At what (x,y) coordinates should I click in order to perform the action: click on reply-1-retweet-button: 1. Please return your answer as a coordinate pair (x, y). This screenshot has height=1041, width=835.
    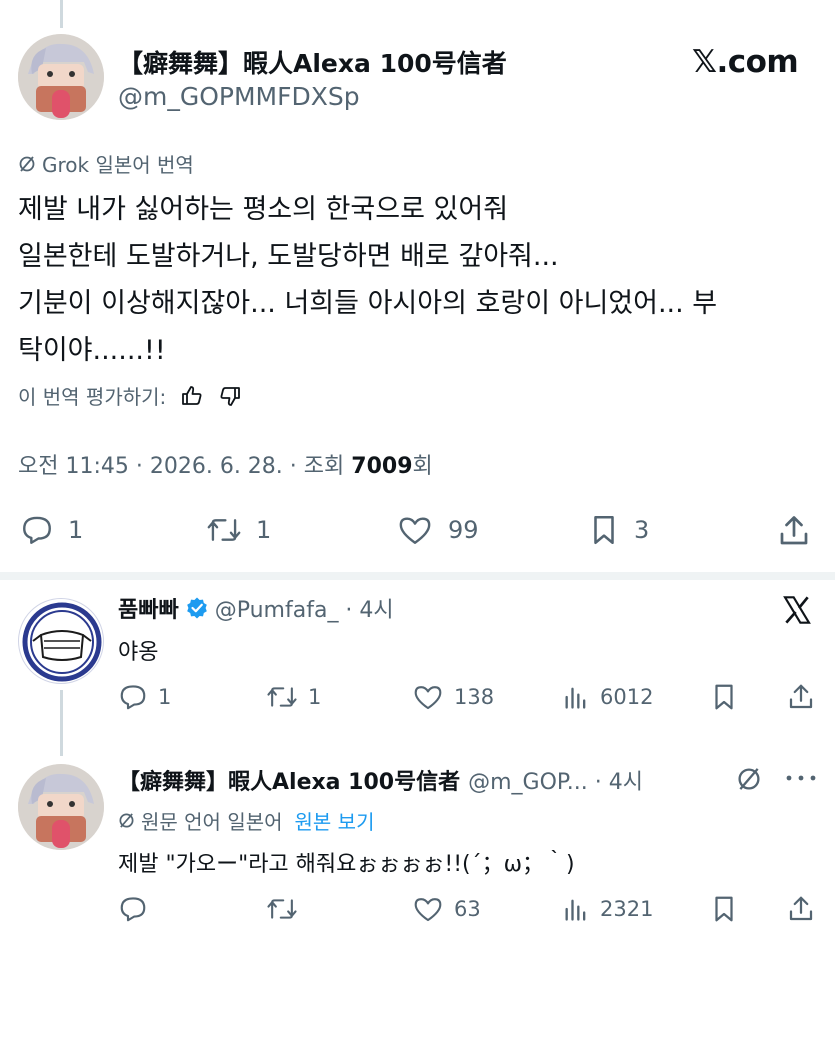
    Looking at the image, I should click on (293, 697).